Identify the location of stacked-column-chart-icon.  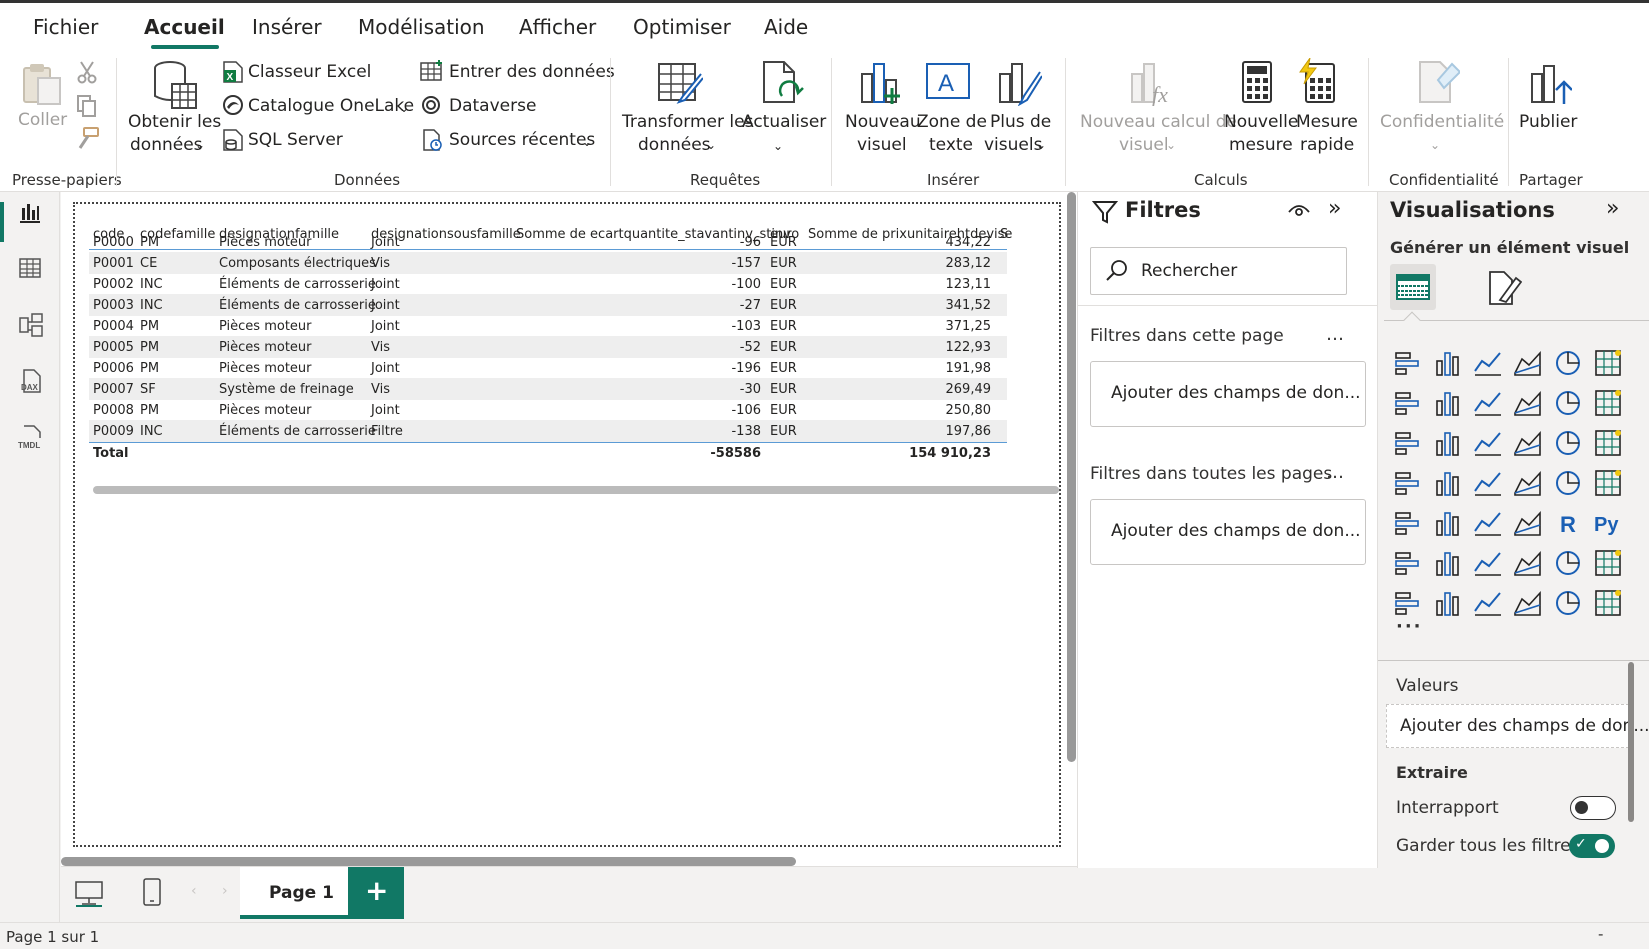
(1448, 363).